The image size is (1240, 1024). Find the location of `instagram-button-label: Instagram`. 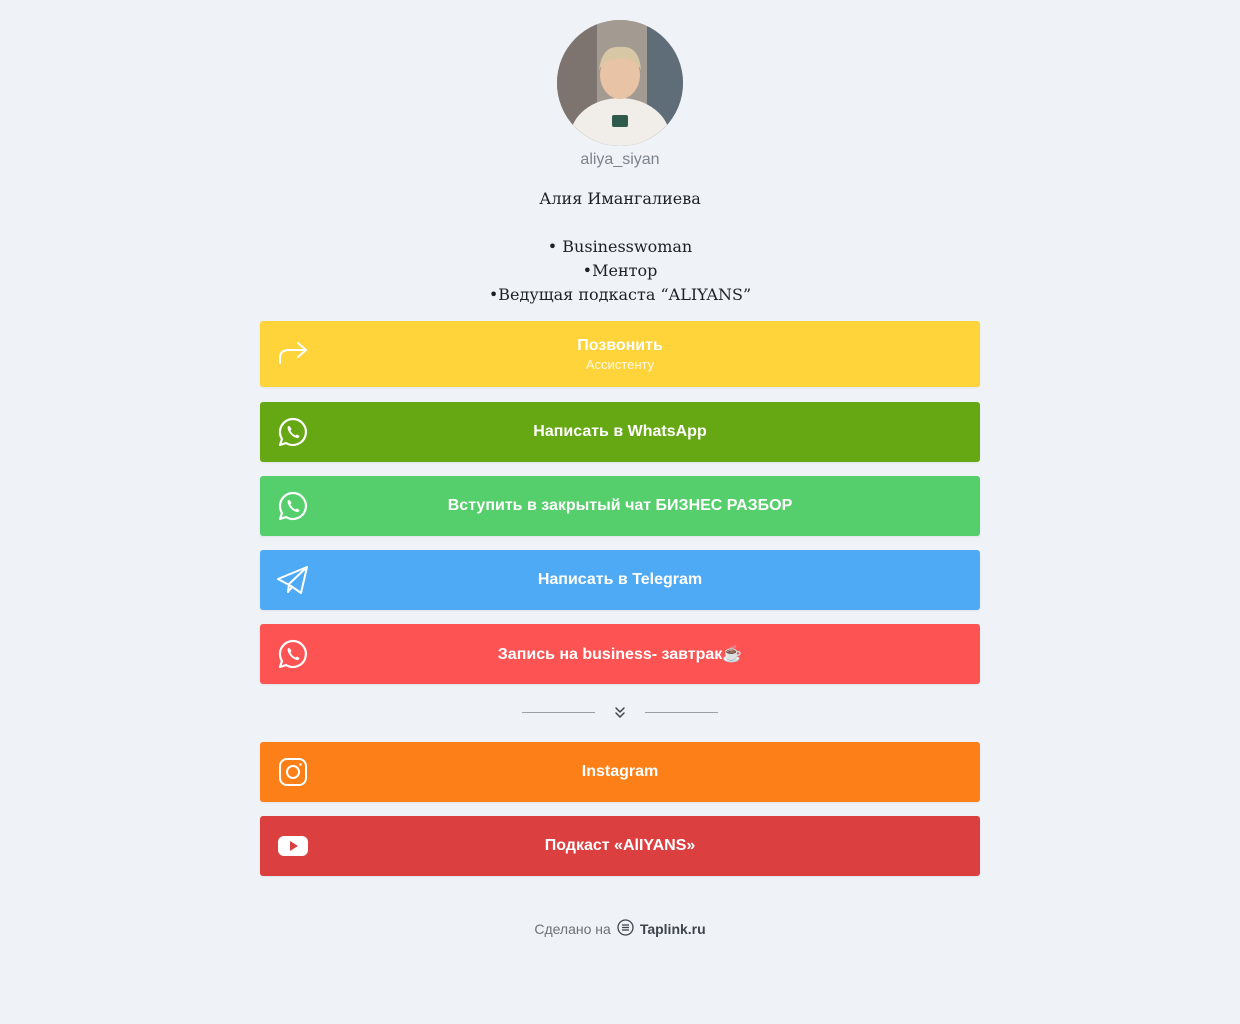

instagram-button-label: Instagram is located at coordinates (620, 771).